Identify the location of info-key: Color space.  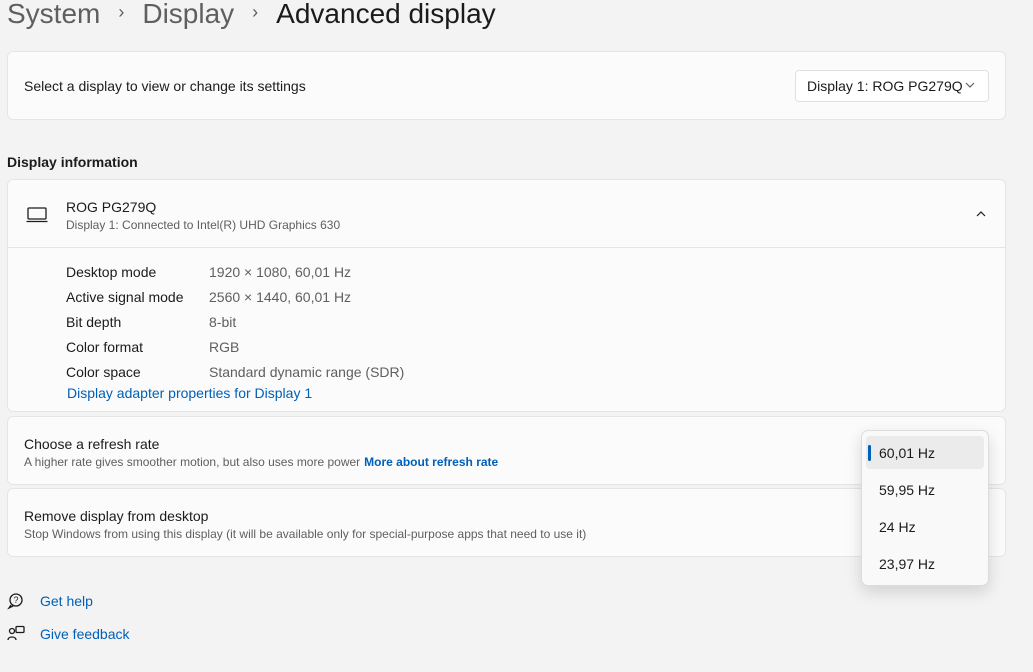
(103, 371).